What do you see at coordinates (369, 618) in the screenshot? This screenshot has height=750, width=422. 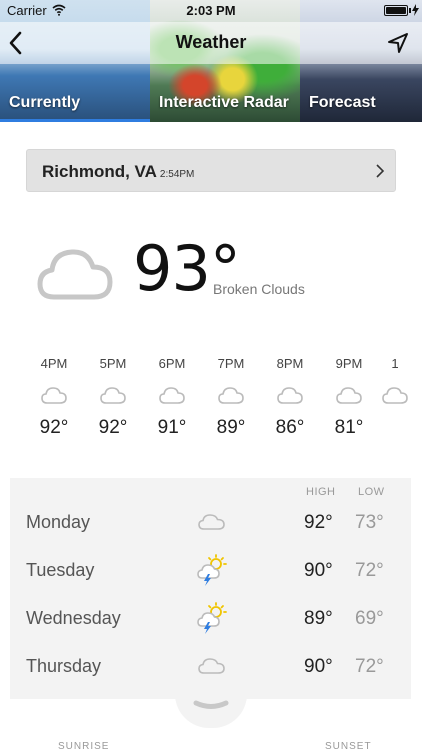 I see `day-low-temp: 69°` at bounding box center [369, 618].